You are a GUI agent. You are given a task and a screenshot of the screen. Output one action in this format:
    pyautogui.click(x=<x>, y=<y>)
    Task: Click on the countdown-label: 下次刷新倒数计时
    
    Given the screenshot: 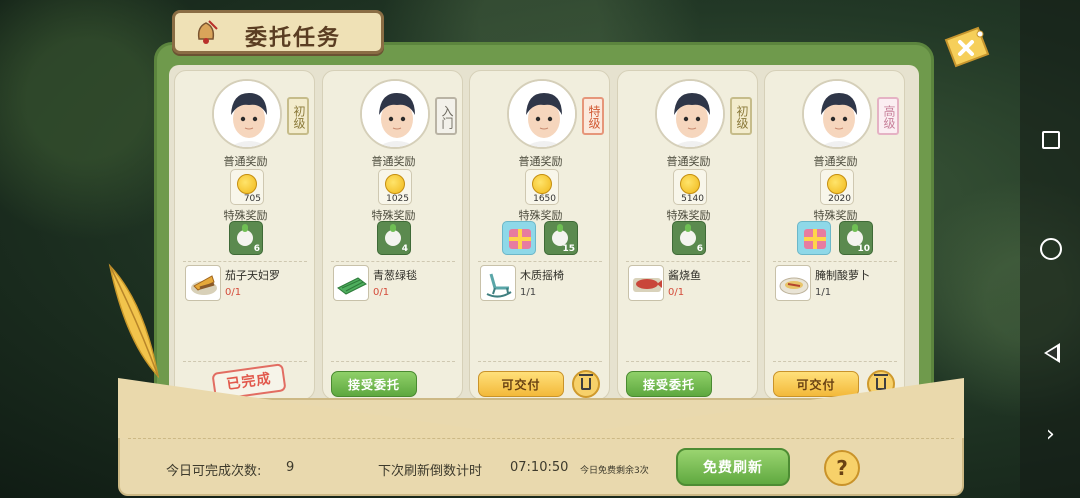 What is the action you would take?
    pyautogui.click(x=430, y=471)
    